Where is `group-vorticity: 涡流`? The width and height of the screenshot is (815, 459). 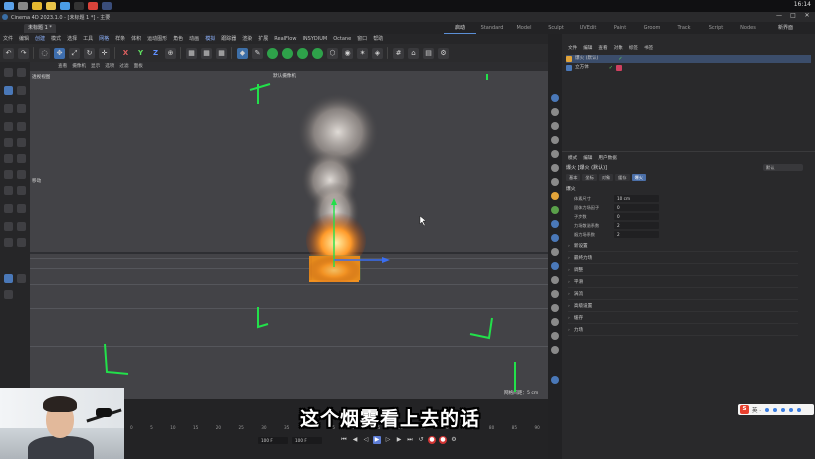
group-vorticity: 涡流 is located at coordinates (683, 295).